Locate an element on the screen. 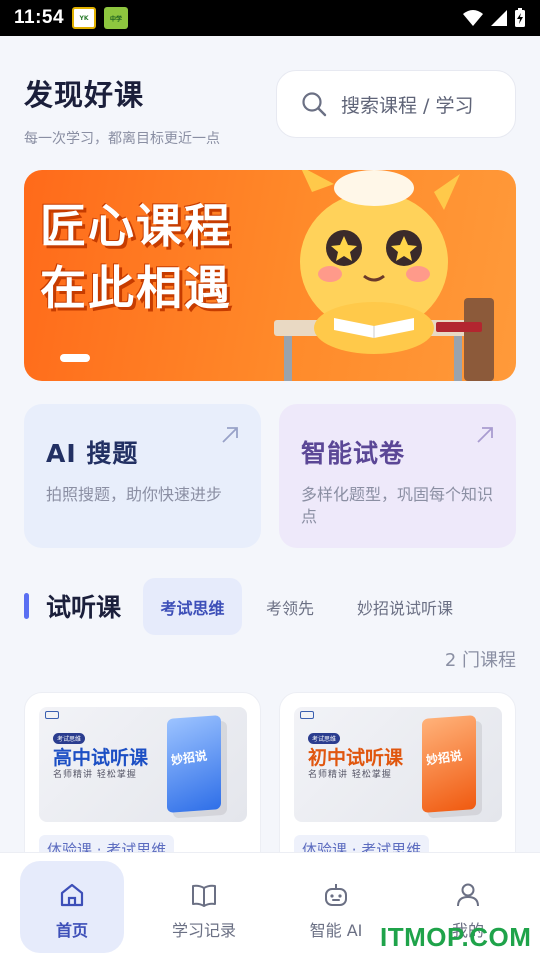 The image size is (540, 960). ai-search-card: AI 搜题 拍照搜题，助你快速进步 is located at coordinates (142, 476).